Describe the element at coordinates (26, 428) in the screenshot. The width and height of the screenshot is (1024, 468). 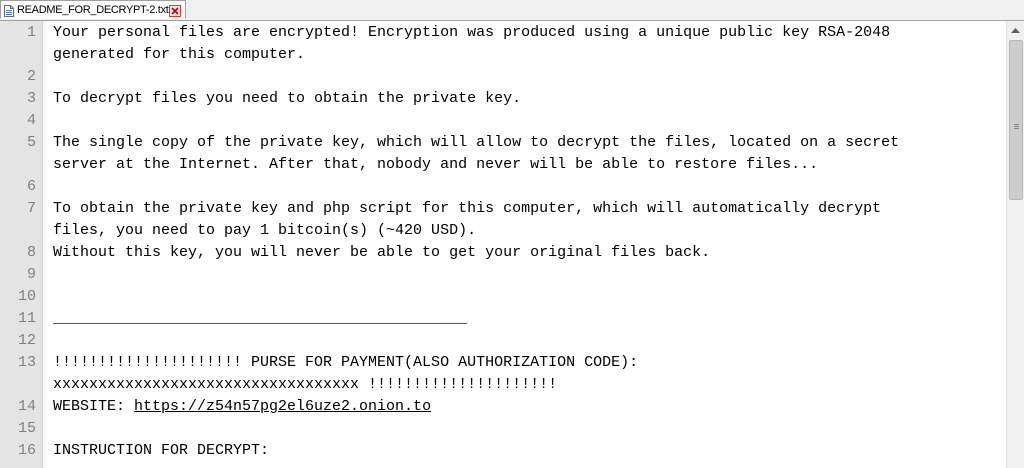
I see `line-number: 15` at that location.